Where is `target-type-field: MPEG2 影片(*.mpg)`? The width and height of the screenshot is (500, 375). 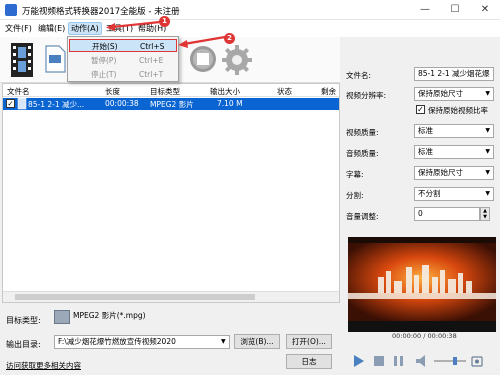
target-type-field: MPEG2 影片(*.mpg) is located at coordinates (145, 317).